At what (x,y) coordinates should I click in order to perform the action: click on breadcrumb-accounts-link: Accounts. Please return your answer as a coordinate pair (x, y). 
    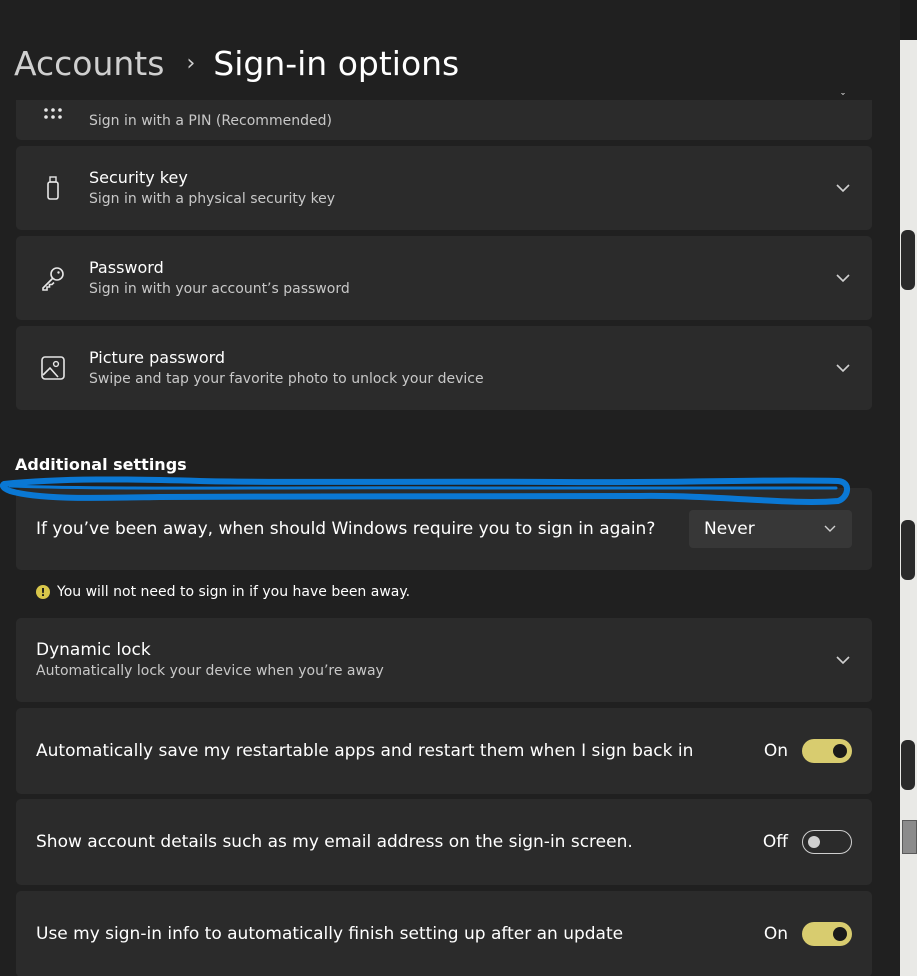
    Looking at the image, I should click on (89, 63).